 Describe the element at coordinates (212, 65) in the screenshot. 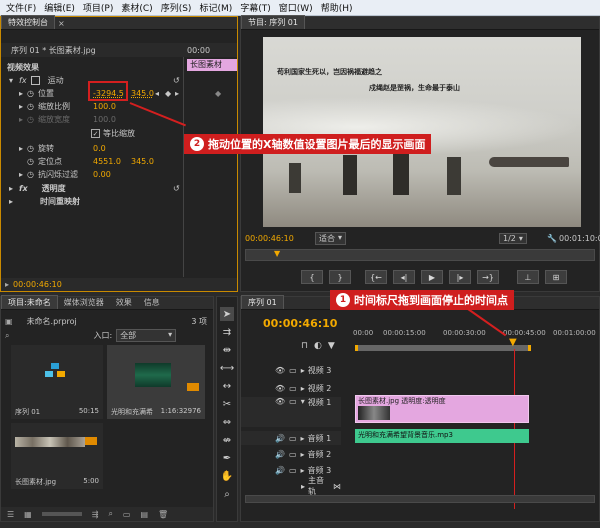

I see `clip-chip: 长图素材` at that location.